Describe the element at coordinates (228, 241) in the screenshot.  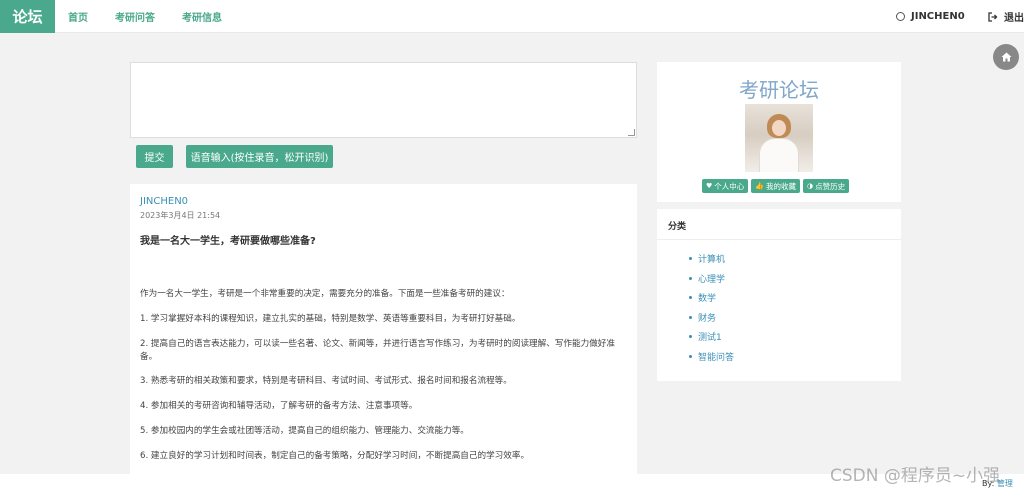
I see `post-title: 我是一名大一学生，考研要做哪些准备?` at that location.